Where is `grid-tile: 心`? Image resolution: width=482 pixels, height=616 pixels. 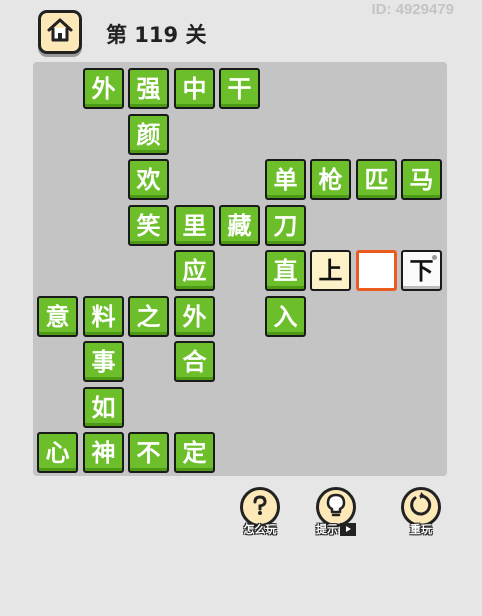
grid-tile: 心 is located at coordinates (57, 452).